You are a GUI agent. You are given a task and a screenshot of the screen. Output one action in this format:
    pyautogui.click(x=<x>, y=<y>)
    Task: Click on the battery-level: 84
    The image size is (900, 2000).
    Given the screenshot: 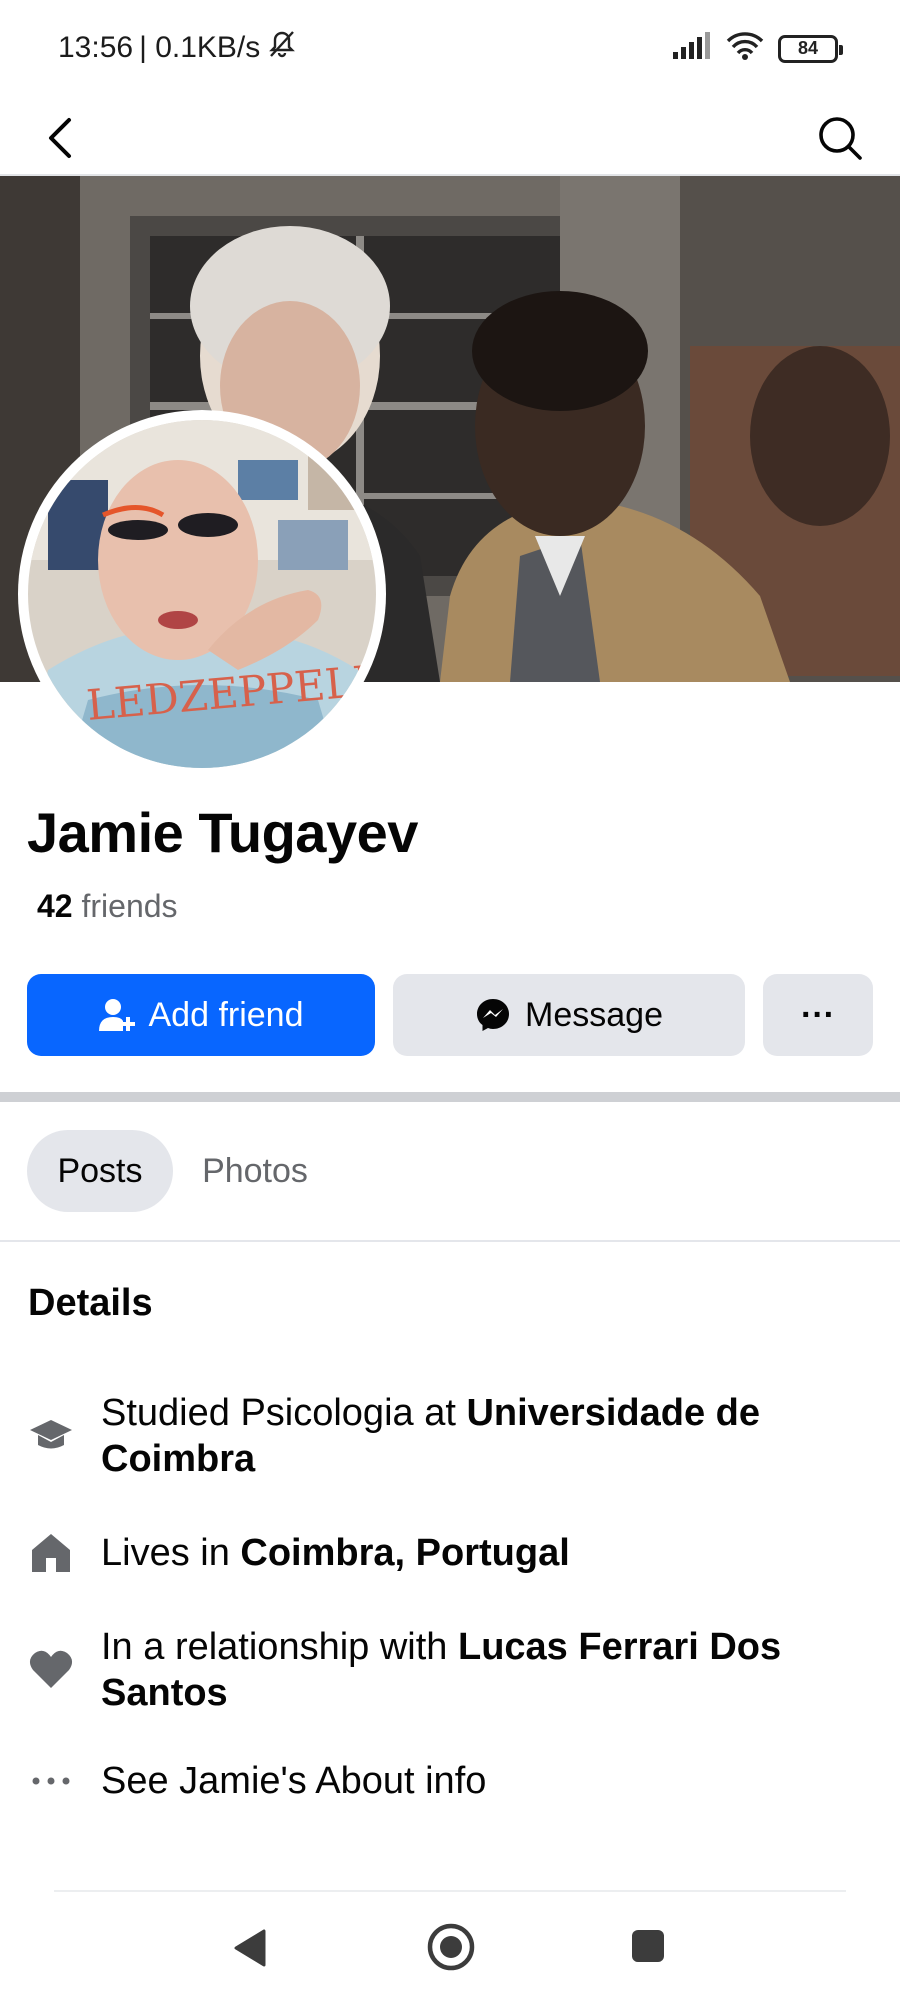 What is the action you would take?
    pyautogui.click(x=808, y=48)
    